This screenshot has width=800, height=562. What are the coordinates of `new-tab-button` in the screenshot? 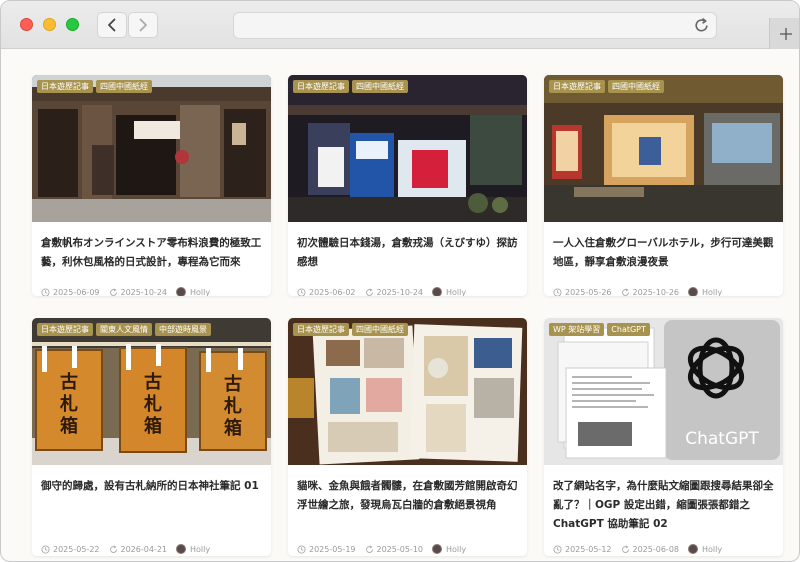 It's located at (784, 33).